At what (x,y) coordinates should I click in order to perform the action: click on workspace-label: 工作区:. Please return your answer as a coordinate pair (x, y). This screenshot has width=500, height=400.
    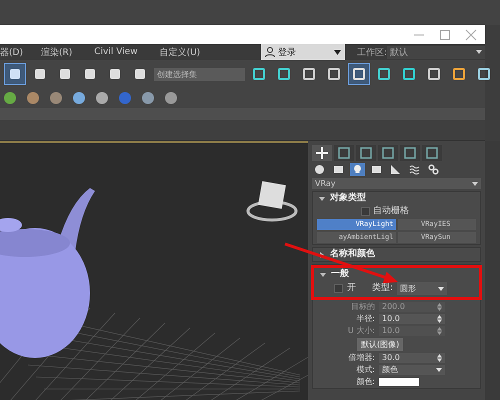
    Looking at the image, I should click on (371, 52).